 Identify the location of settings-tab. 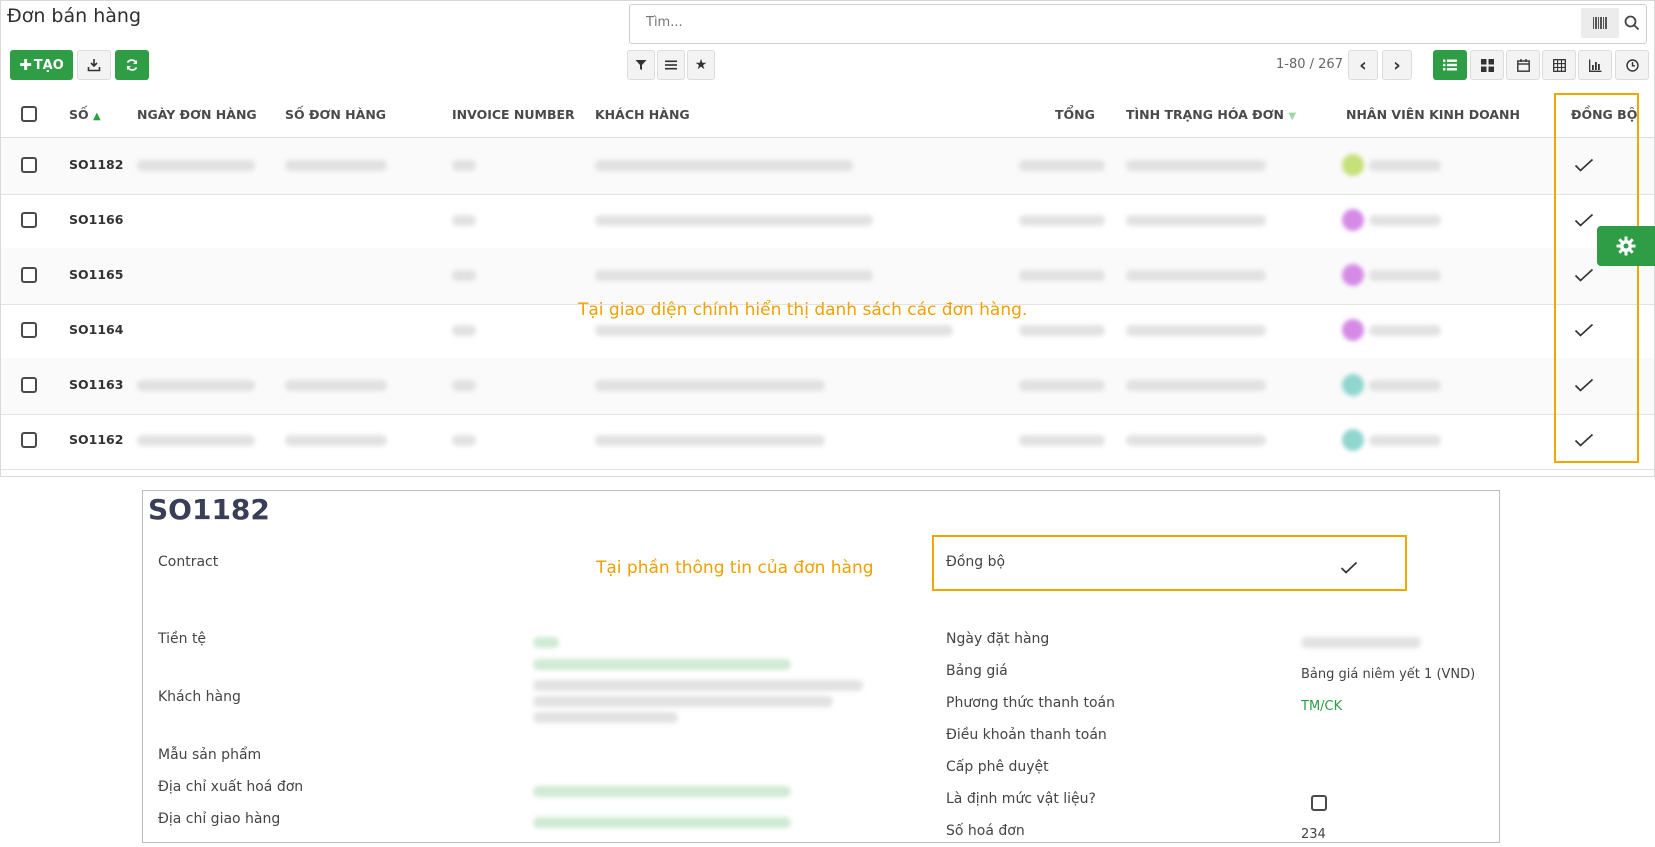
(1626, 246).